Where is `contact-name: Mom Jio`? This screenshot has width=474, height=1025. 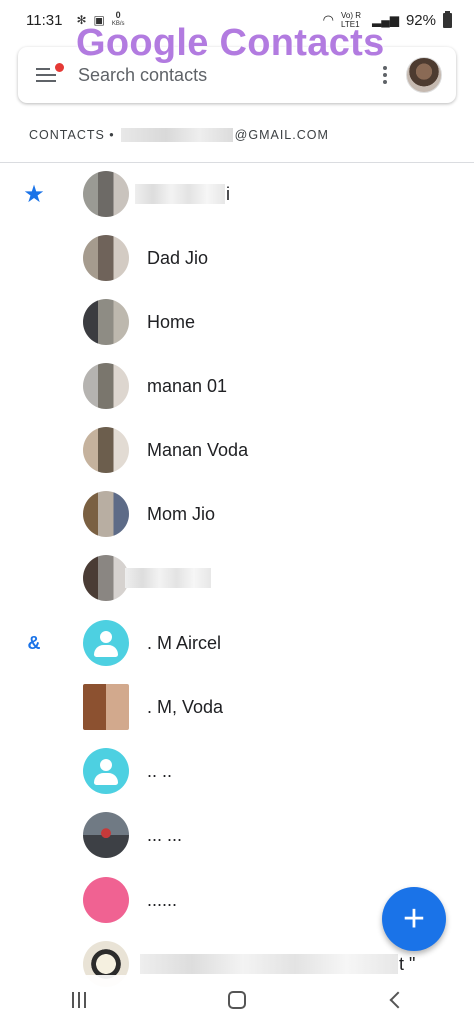 contact-name: Mom Jio is located at coordinates (181, 513).